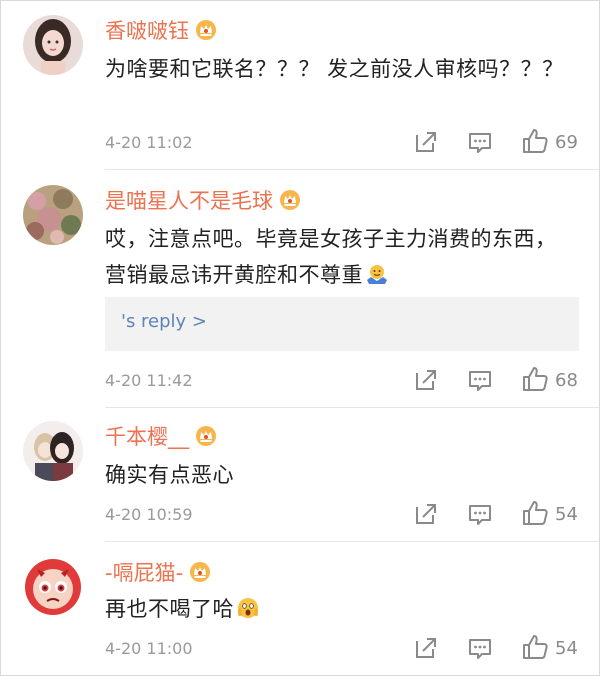  I want to click on comment-header: 千本樱__, so click(161, 436).